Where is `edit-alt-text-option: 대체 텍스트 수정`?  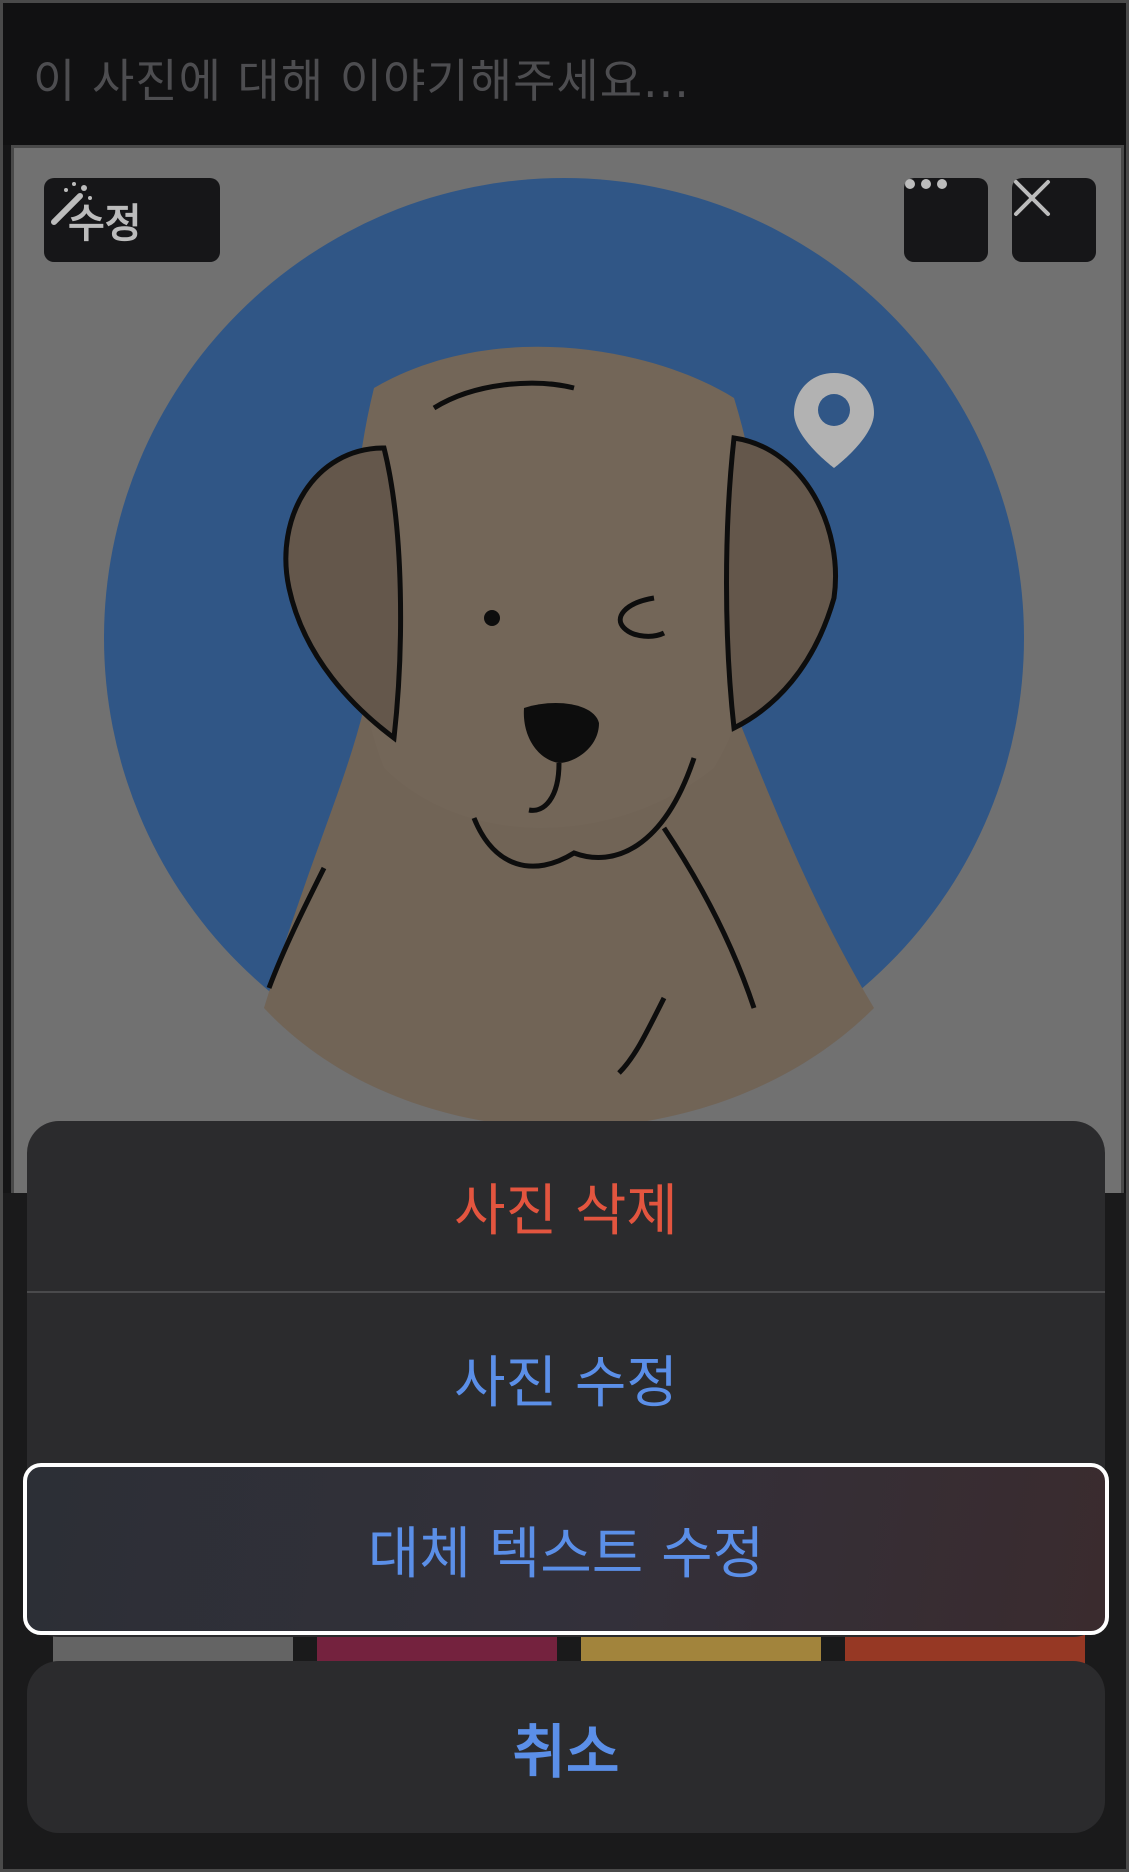 edit-alt-text-option: 대체 텍스트 수정 is located at coordinates (566, 1549).